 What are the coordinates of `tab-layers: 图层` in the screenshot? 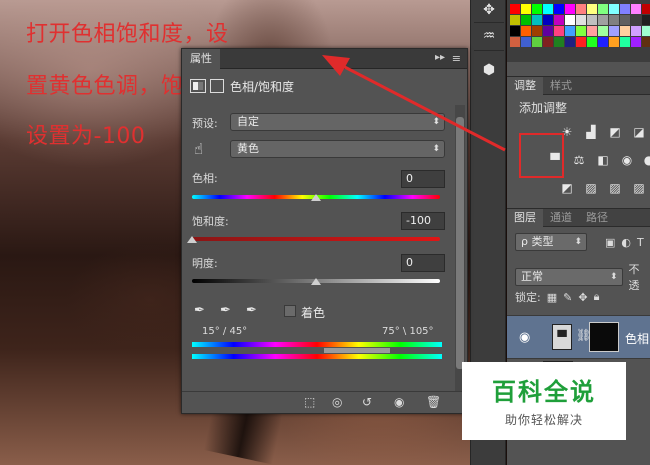 It's located at (525, 217).